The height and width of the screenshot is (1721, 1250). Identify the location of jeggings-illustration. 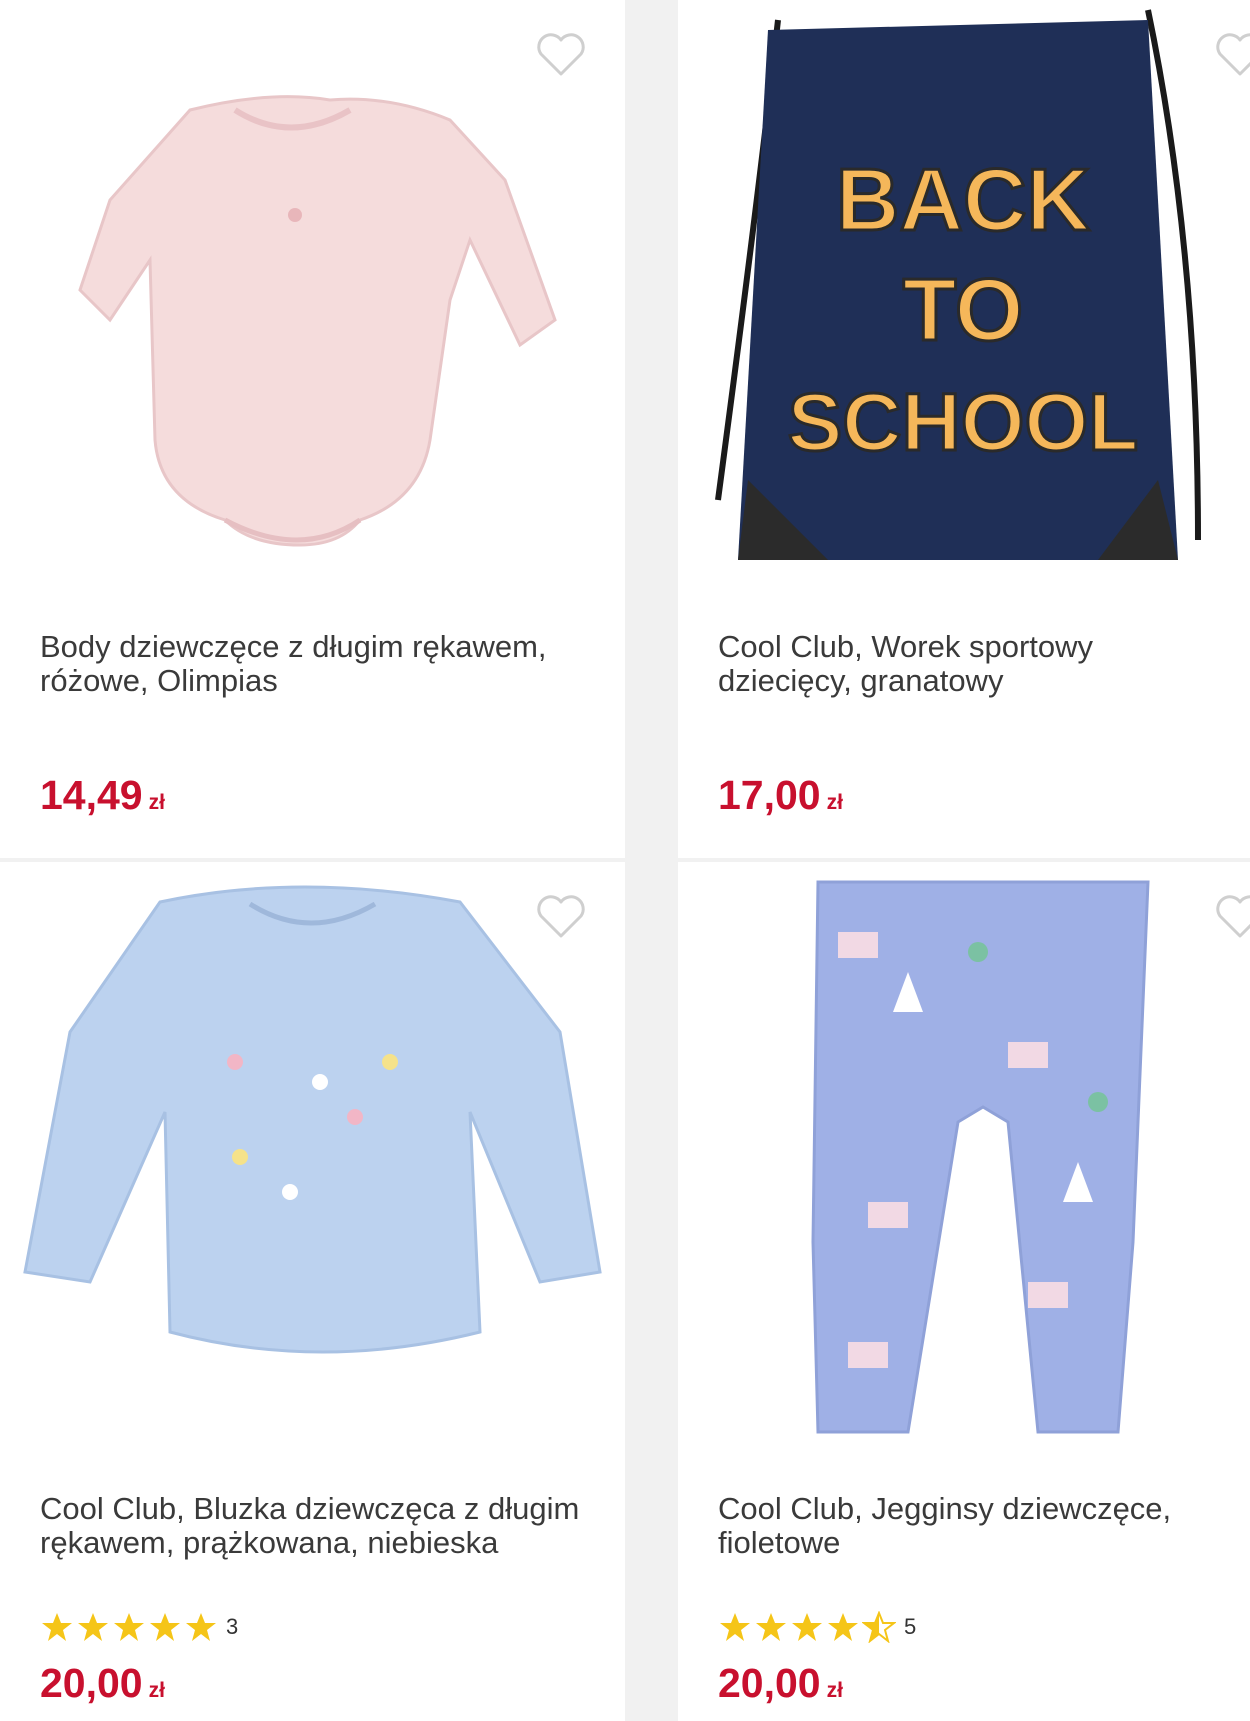
(980, 1157).